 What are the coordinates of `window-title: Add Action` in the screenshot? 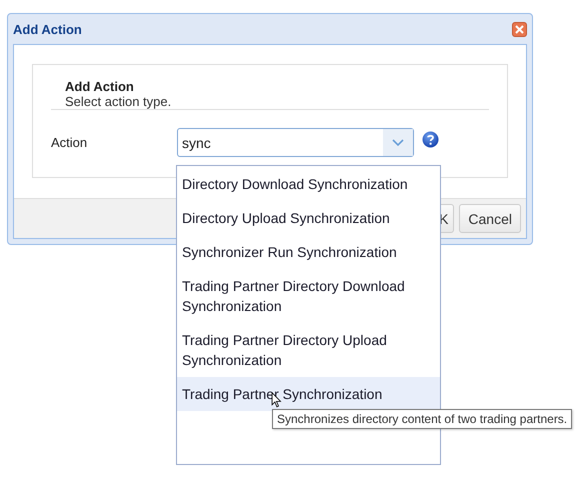 It's located at (47, 29).